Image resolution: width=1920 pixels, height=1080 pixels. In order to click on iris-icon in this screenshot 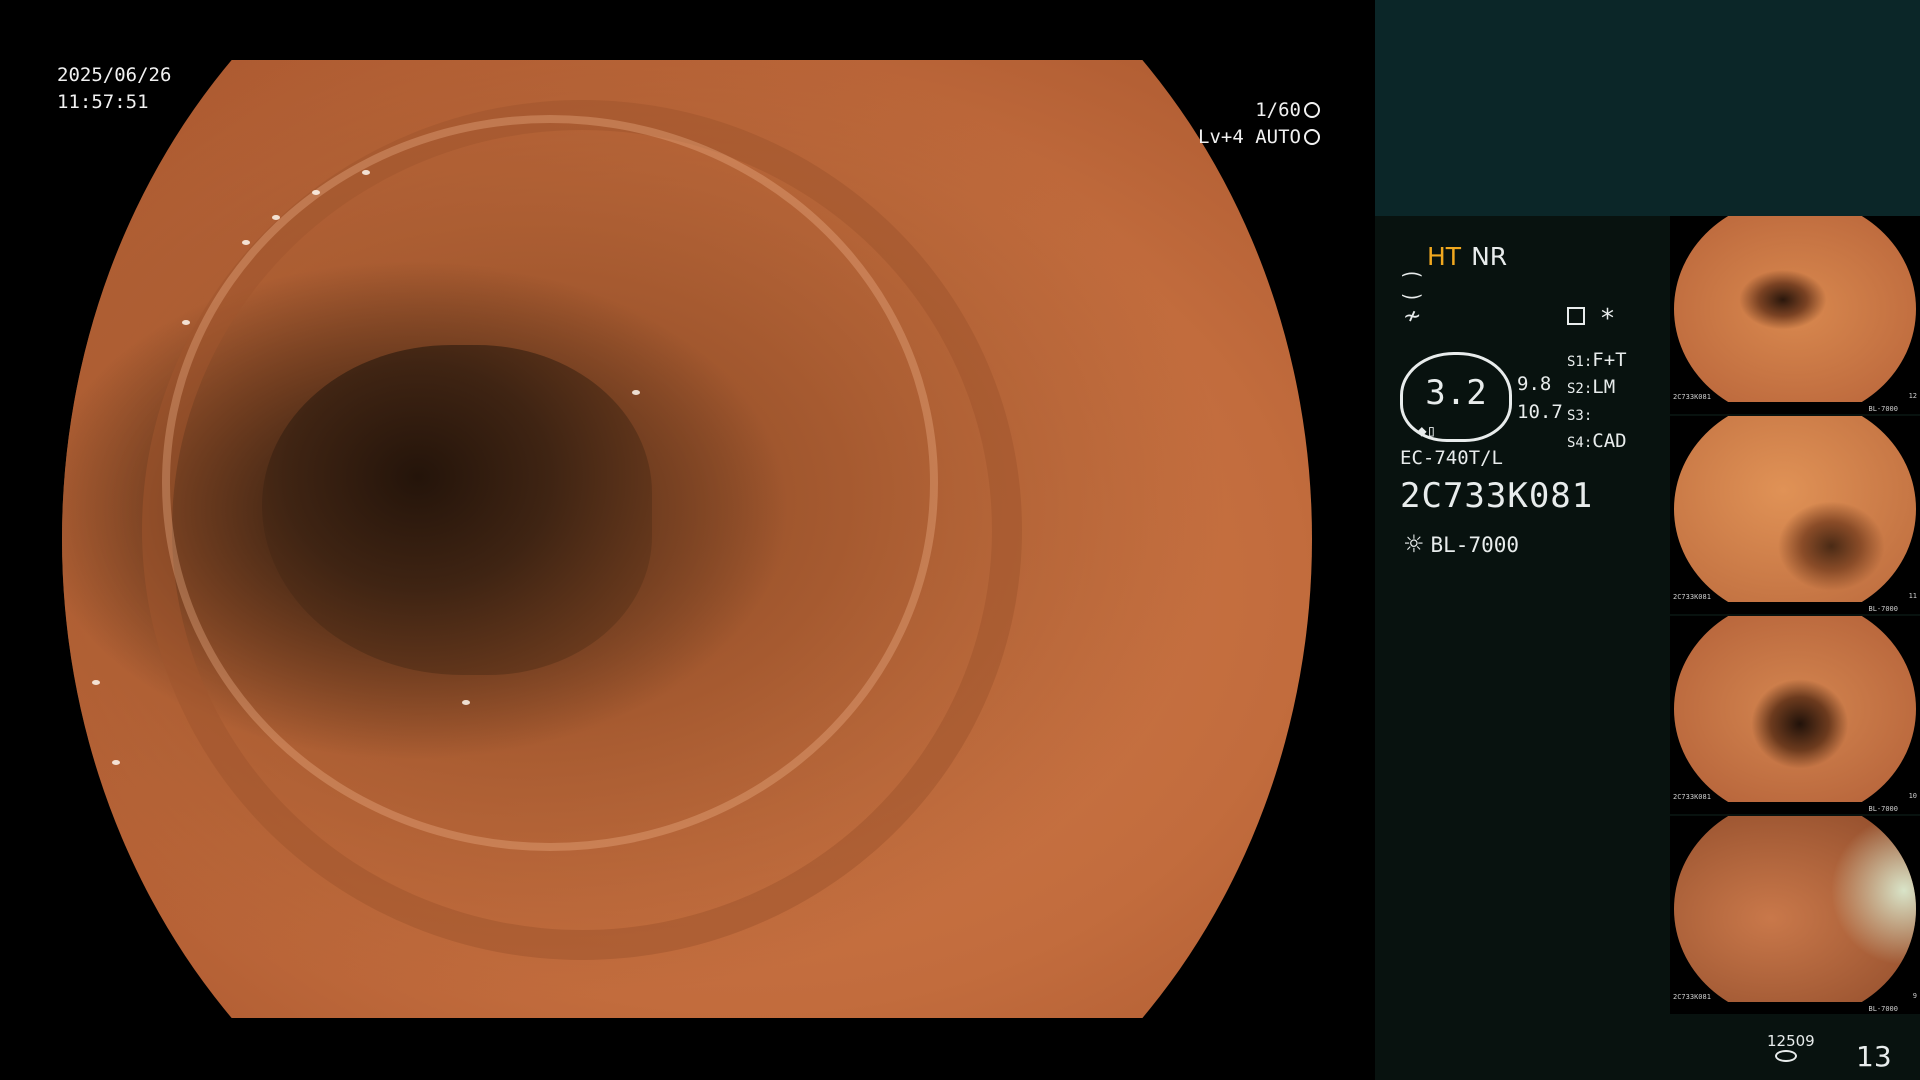, I will do `click(1312, 137)`.